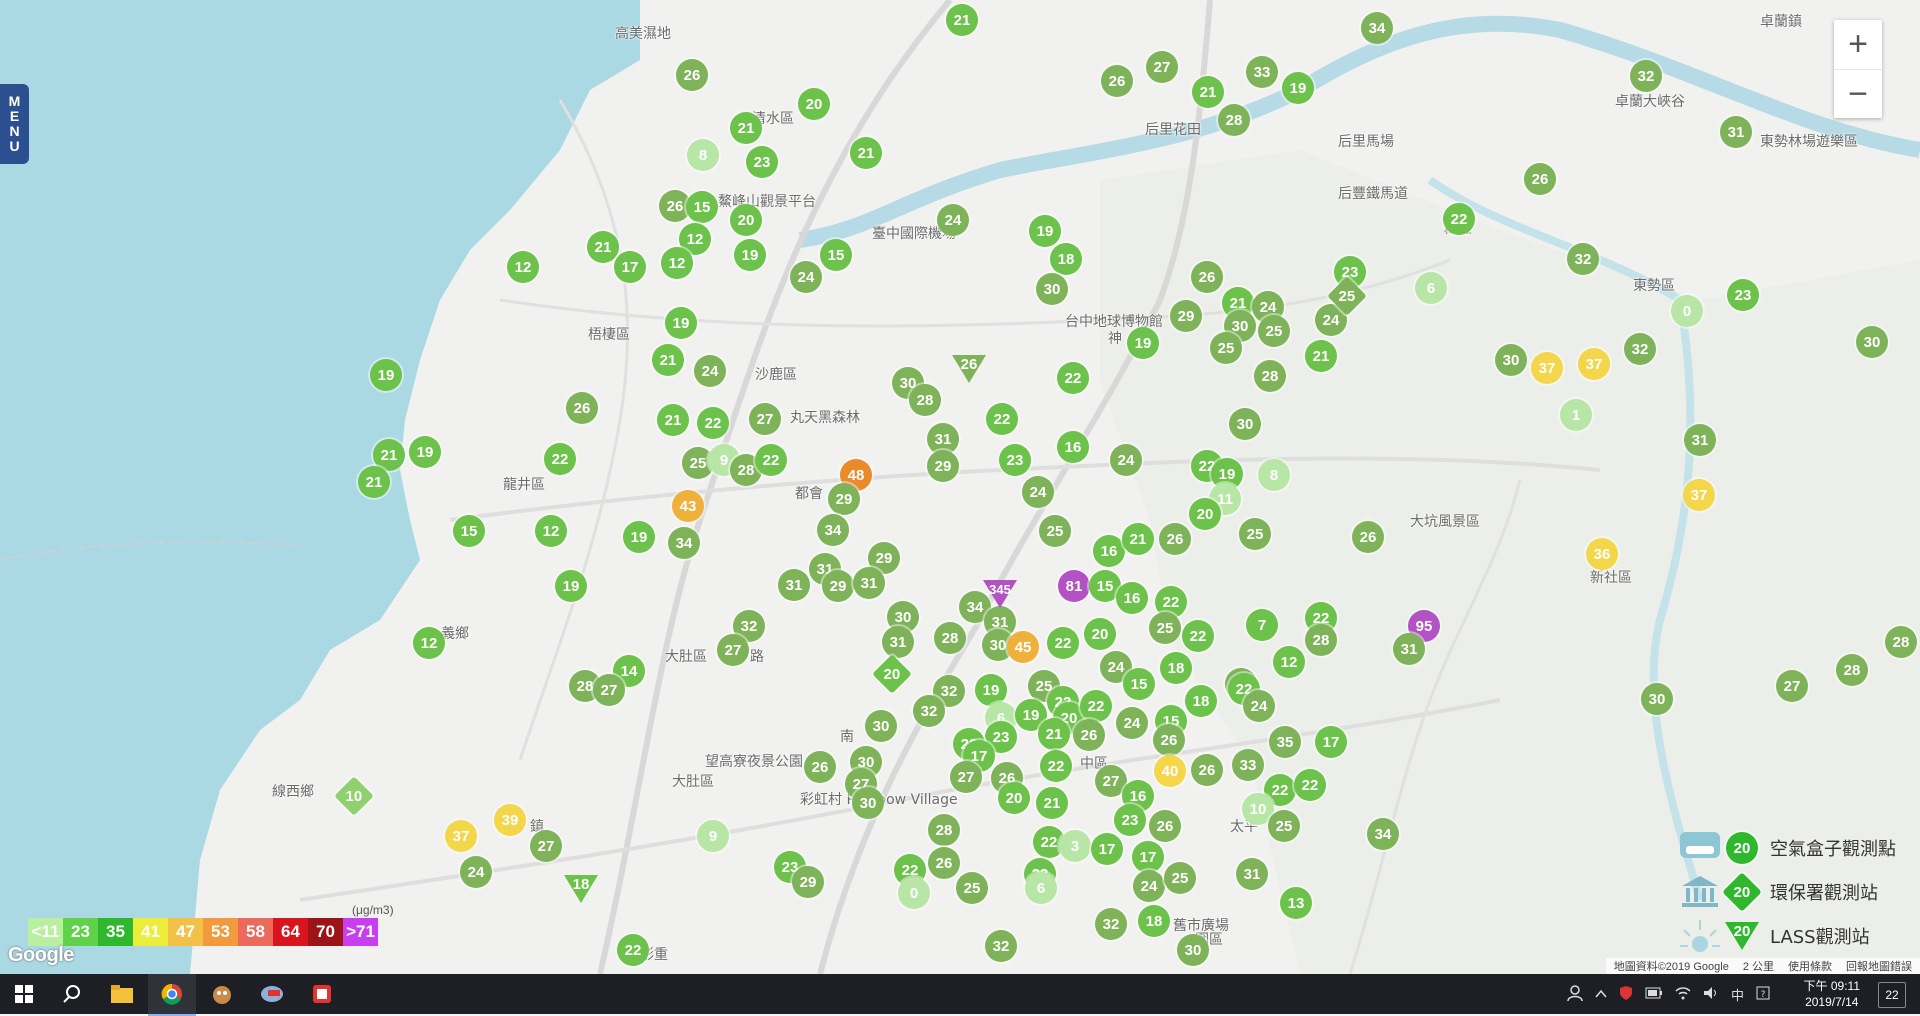 This screenshot has height=1016, width=1920. I want to click on airbox-marker: 45, so click(1023, 647).